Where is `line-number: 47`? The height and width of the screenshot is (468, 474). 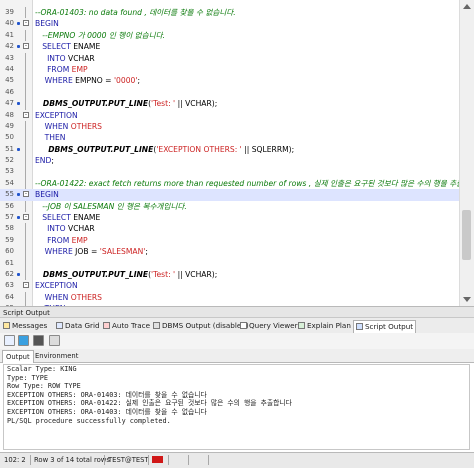
line-number: 47 is located at coordinates (9, 103).